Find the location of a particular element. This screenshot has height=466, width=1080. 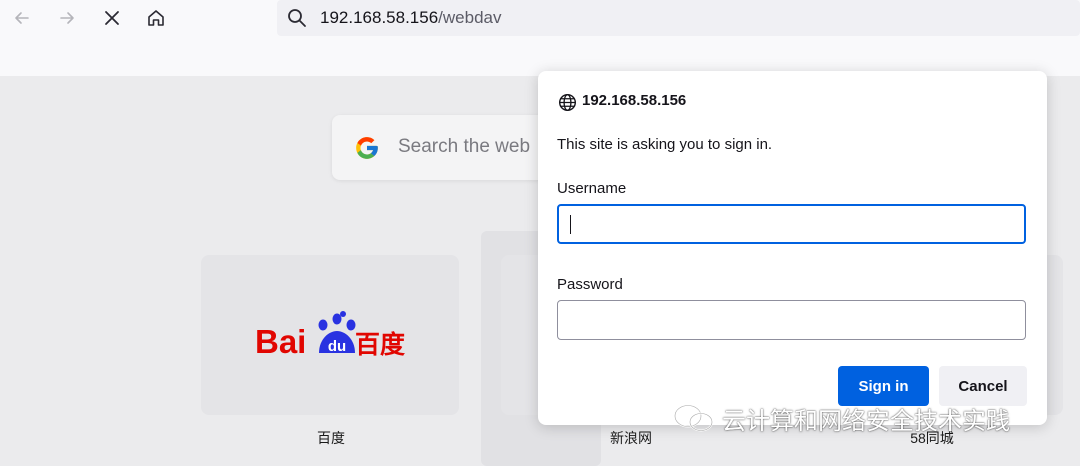

dialog-host: 192.168.58.156 is located at coordinates (634, 100).